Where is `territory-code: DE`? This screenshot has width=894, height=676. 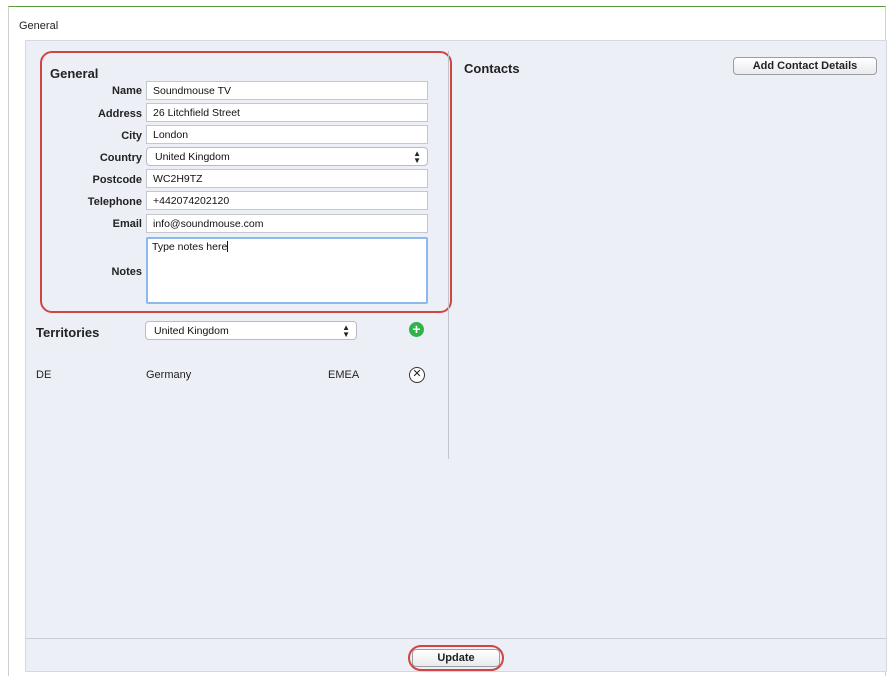
territory-code: DE is located at coordinates (44, 375).